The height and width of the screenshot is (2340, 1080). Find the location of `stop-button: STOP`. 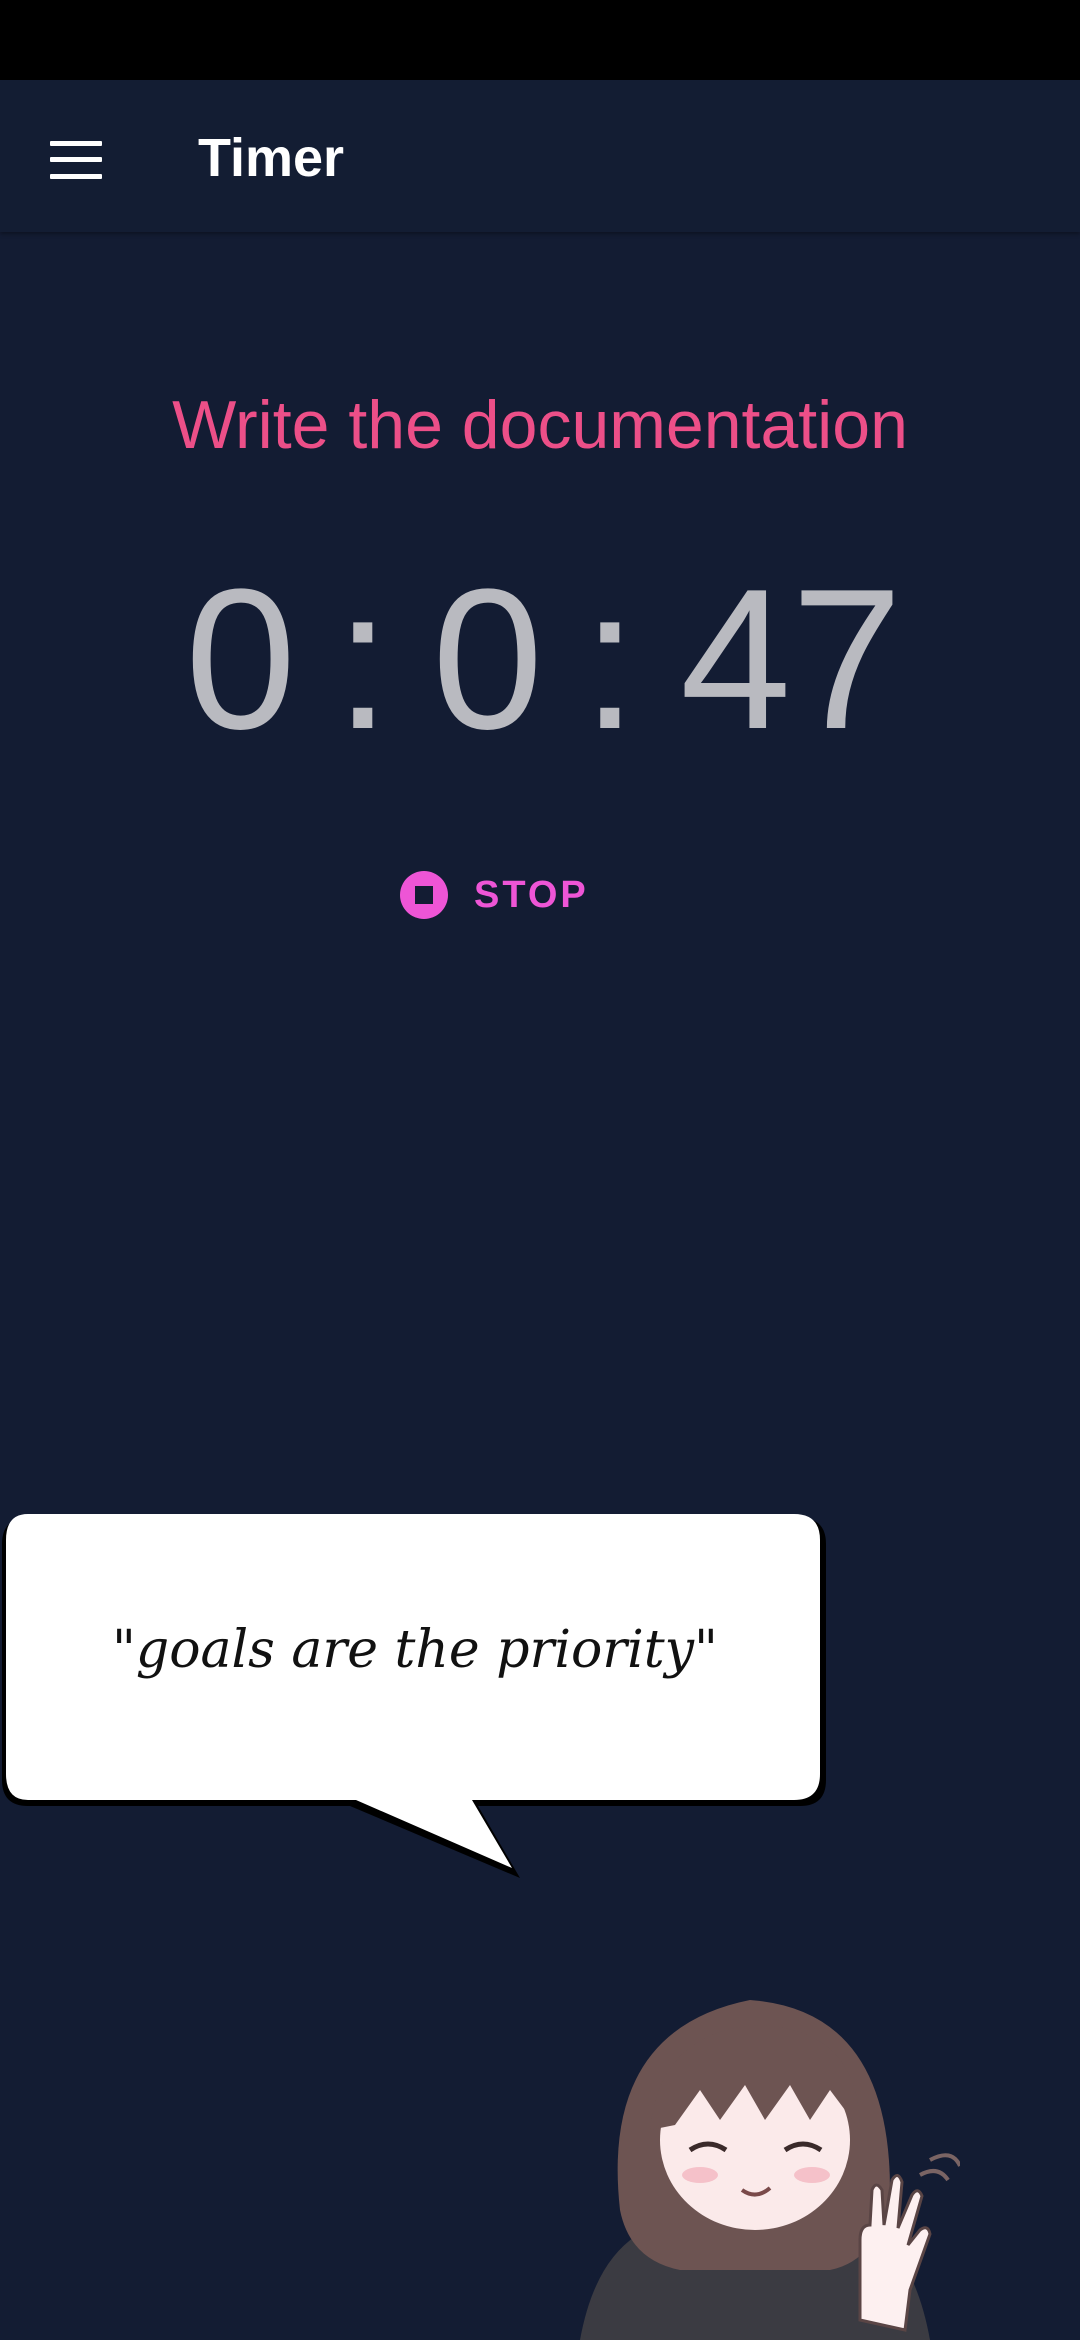

stop-button: STOP is located at coordinates (494, 895).